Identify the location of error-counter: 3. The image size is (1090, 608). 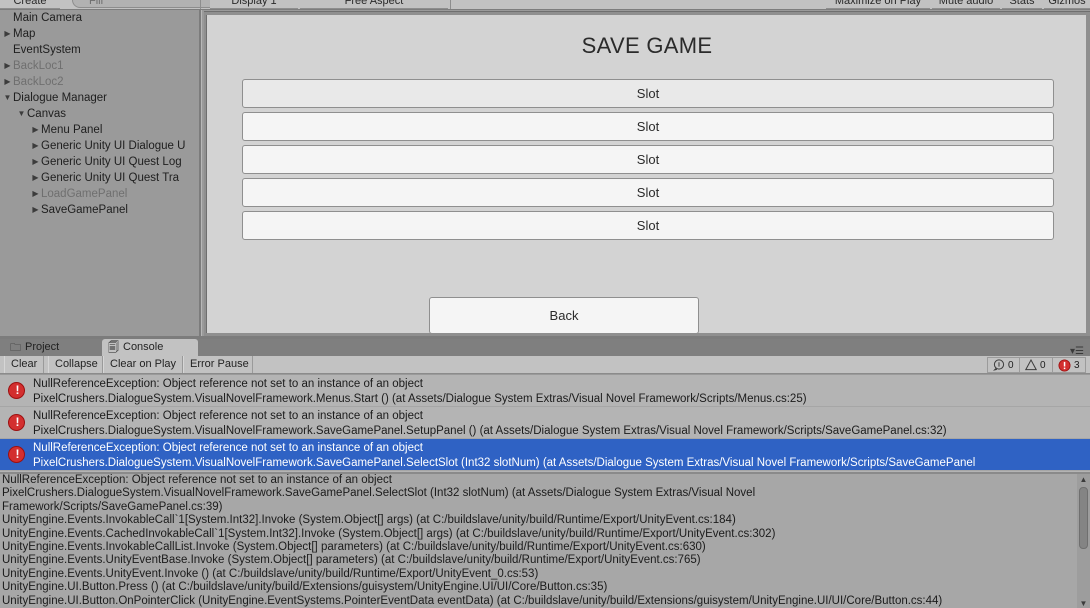
(1069, 365).